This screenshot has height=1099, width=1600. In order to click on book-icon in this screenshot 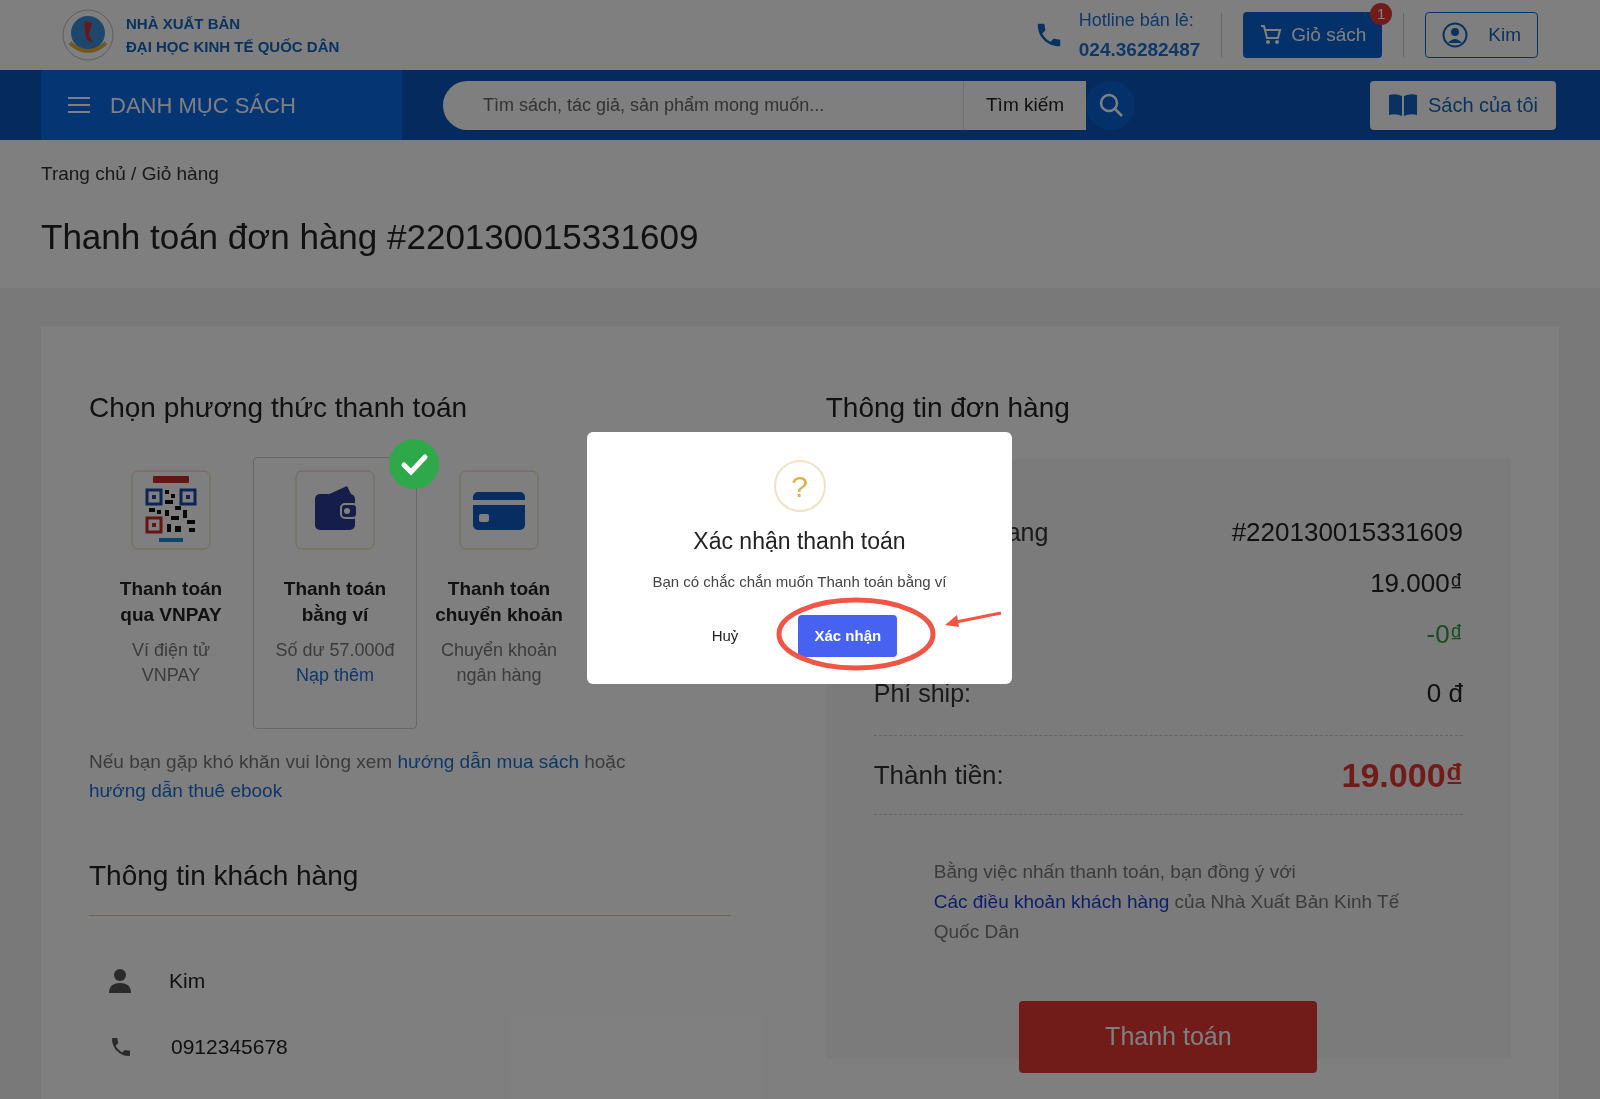, I will do `click(1402, 105)`.